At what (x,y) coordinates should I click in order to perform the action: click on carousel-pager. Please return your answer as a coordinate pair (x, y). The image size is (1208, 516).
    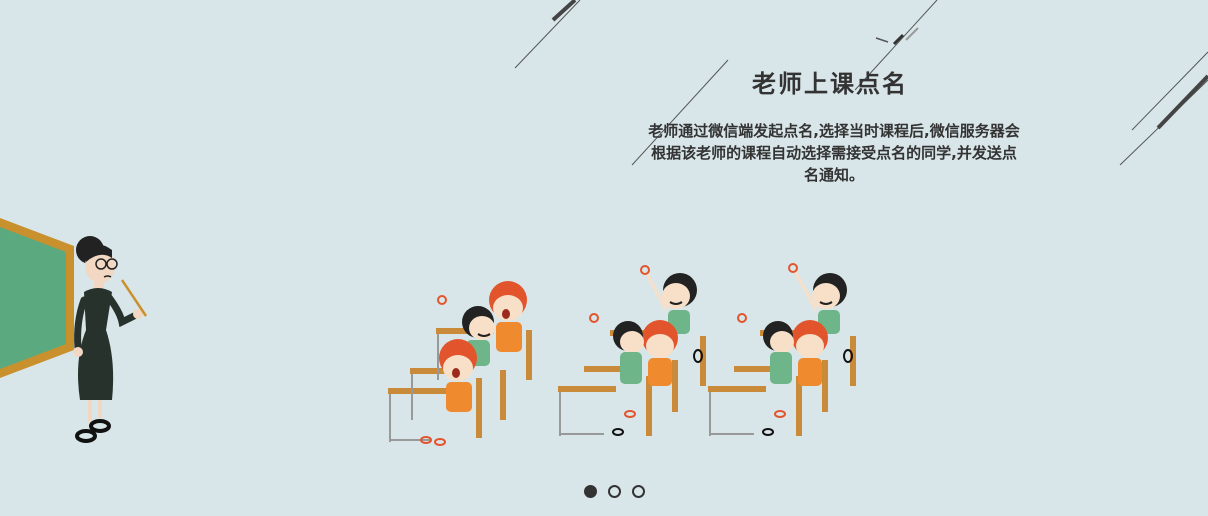
    Looking at the image, I should click on (614, 491).